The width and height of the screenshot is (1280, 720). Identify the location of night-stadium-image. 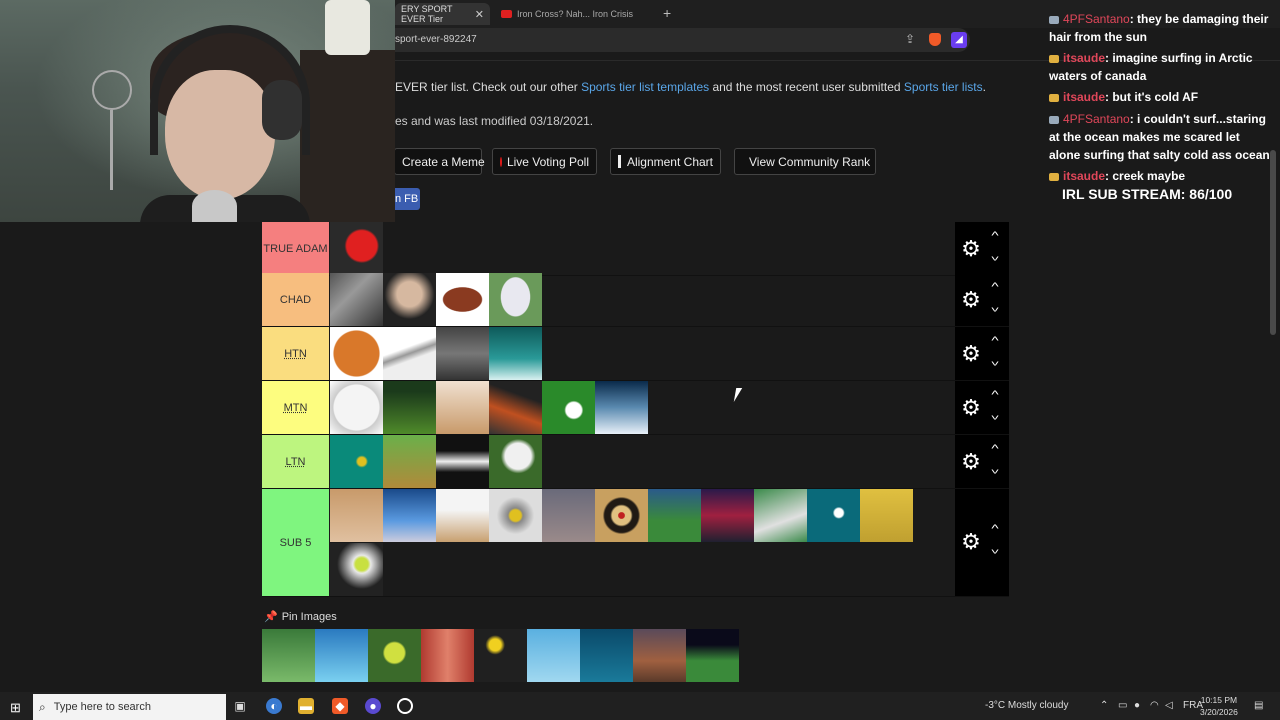
(712, 655).